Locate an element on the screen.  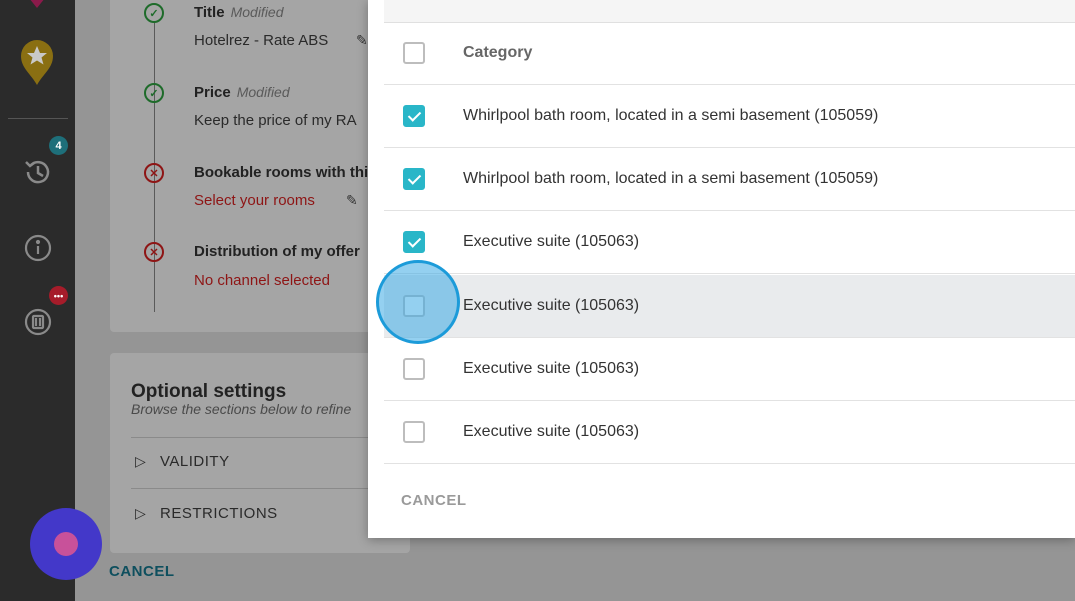
section-row-restrictions: ▷ RESTRICTIONS is located at coordinates (251, 515).